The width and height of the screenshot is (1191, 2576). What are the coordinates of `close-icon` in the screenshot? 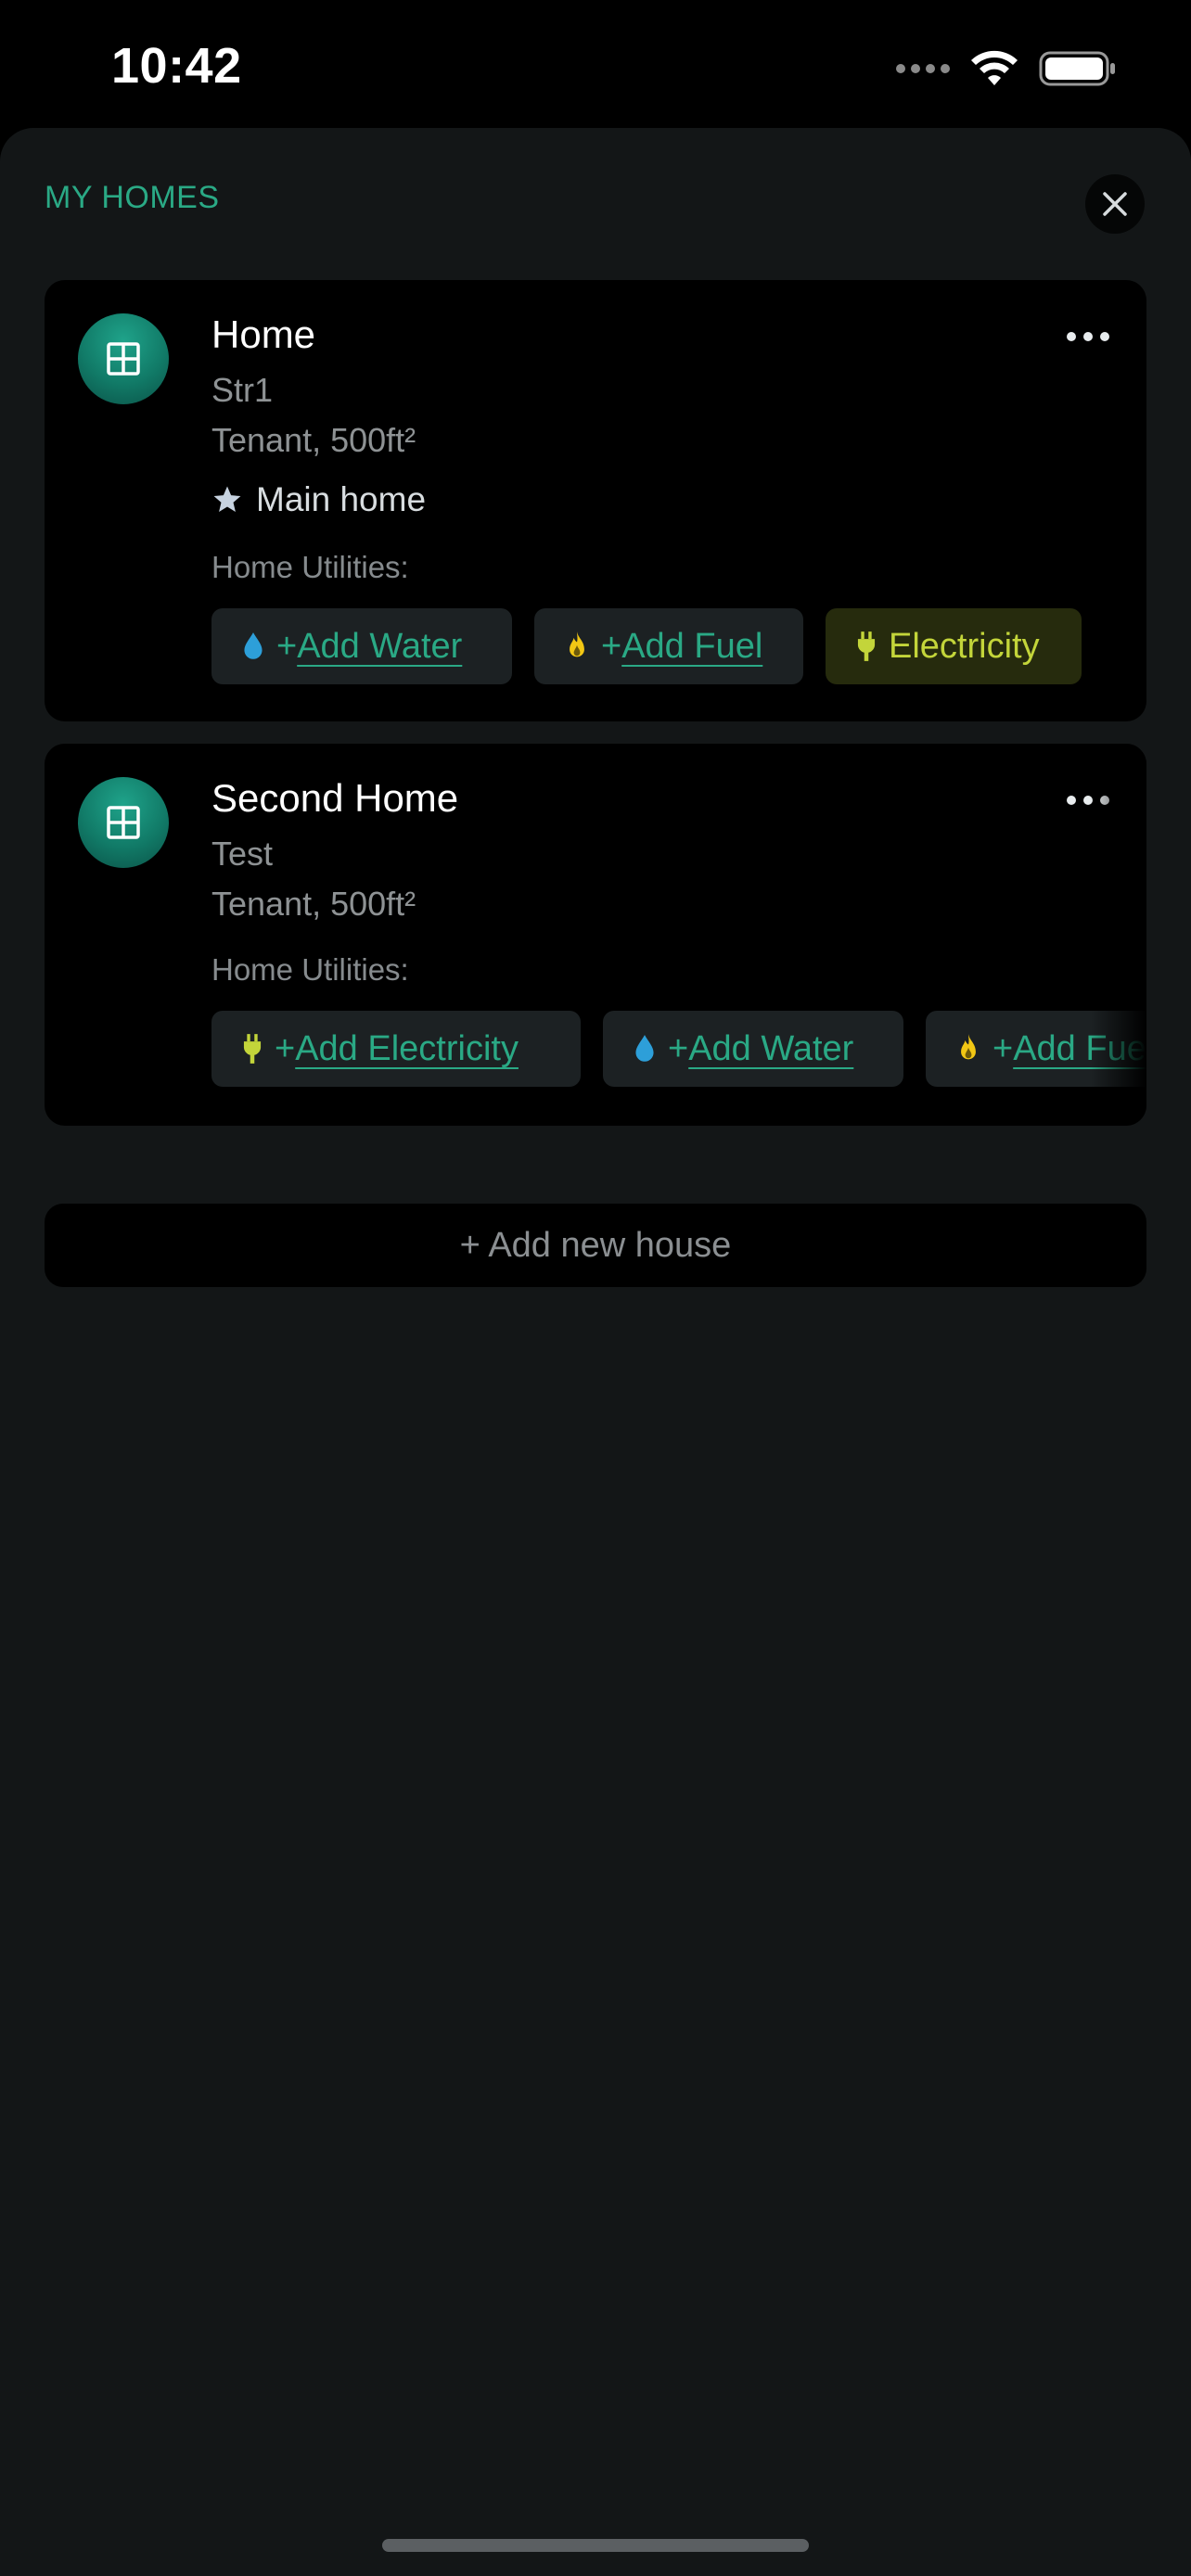 It's located at (1115, 204).